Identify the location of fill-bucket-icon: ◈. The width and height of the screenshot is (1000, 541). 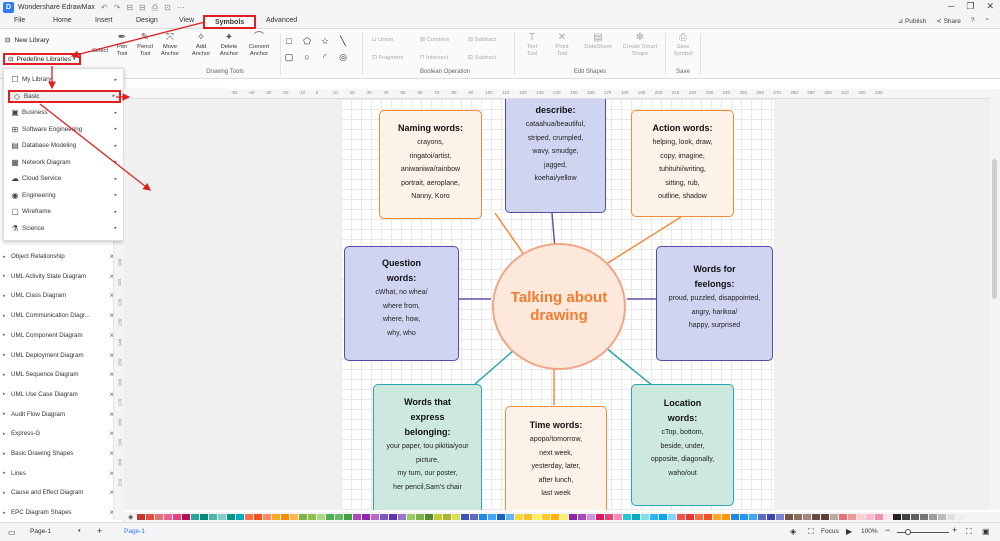
(130, 517).